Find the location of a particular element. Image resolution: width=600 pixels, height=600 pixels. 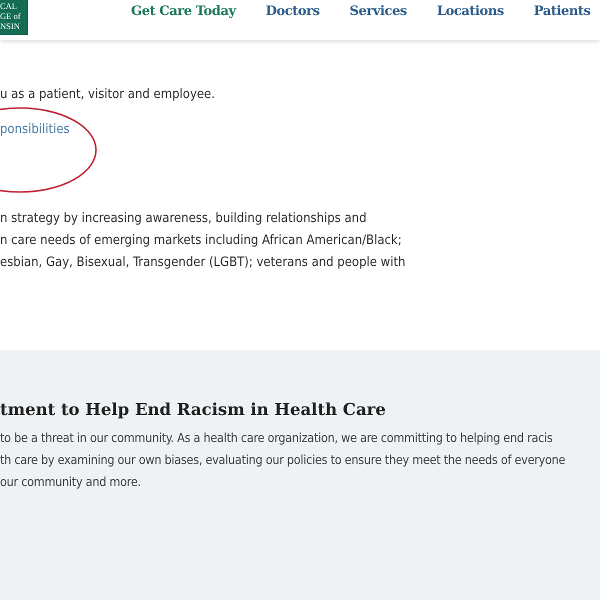

nav-link: Patients is located at coordinates (562, 11).